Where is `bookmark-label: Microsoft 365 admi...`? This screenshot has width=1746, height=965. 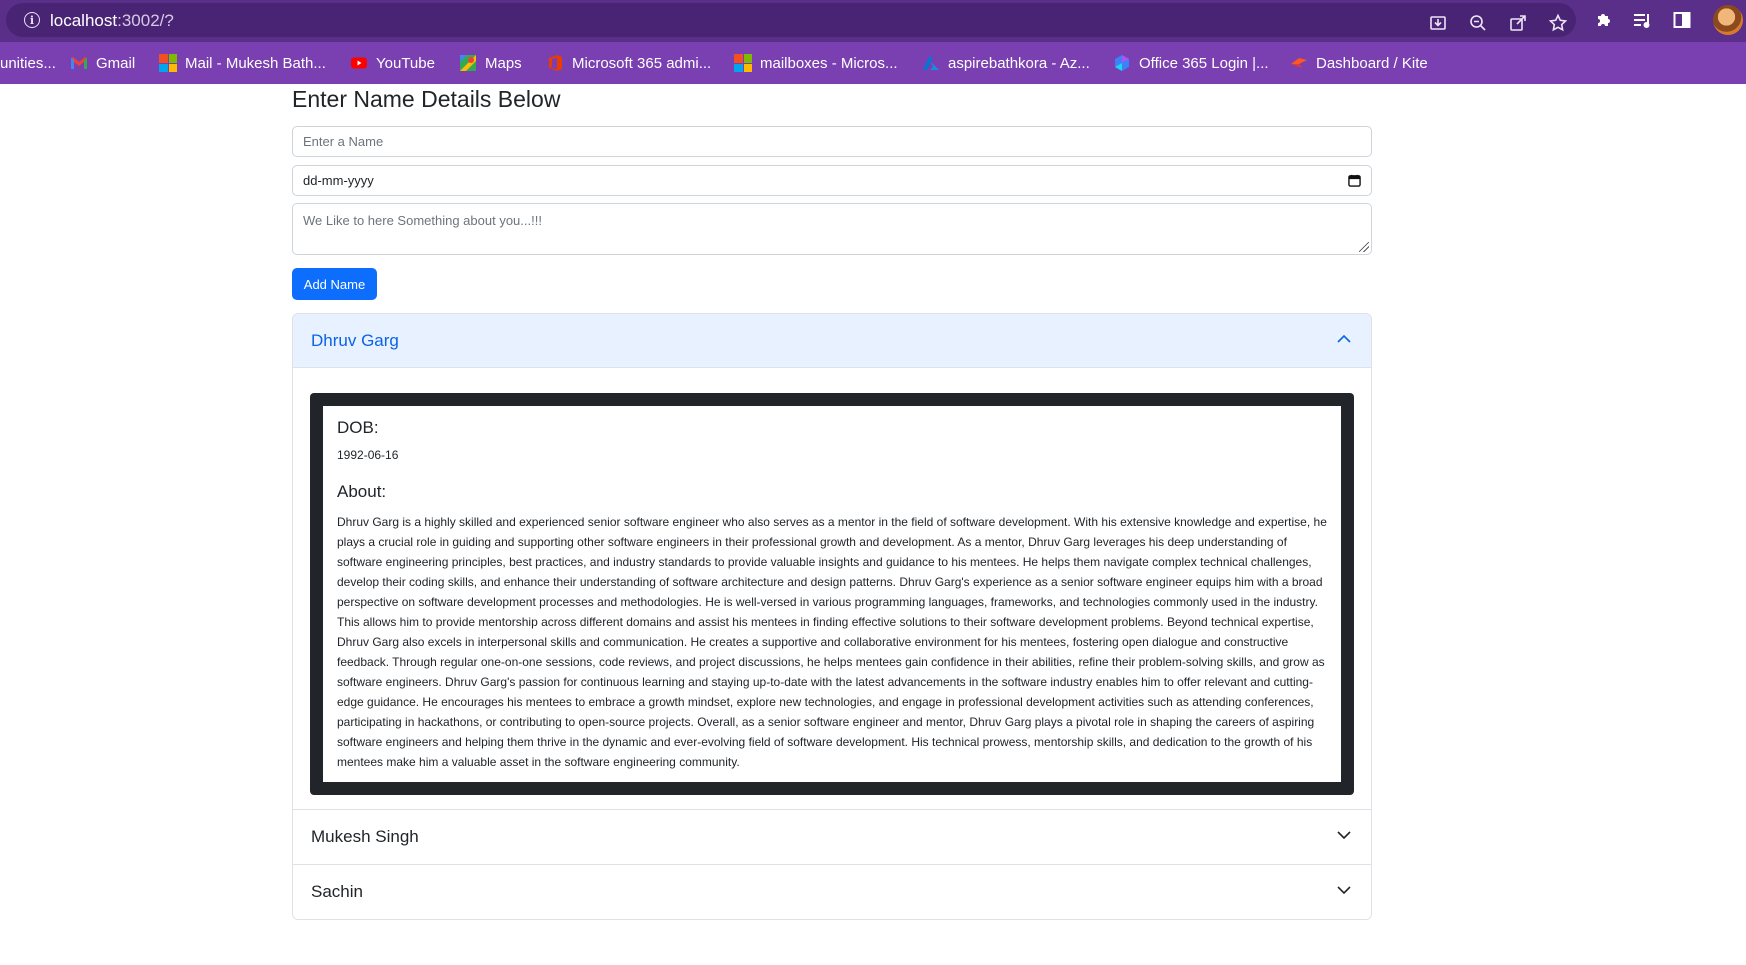 bookmark-label: Microsoft 365 admi... is located at coordinates (642, 63).